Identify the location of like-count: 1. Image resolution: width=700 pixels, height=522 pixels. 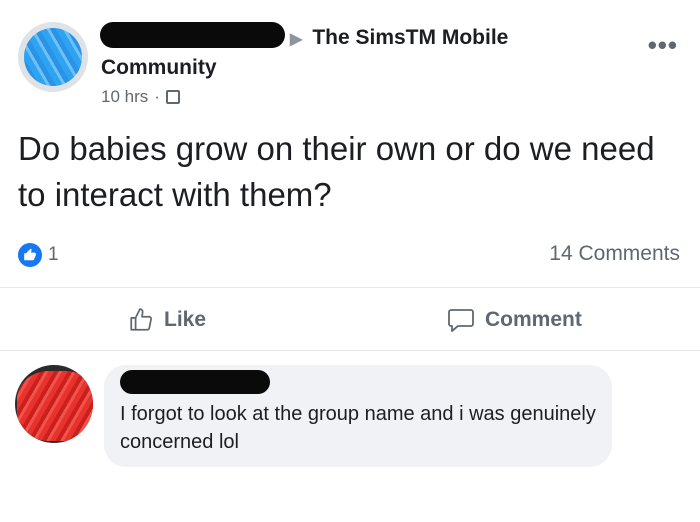
(53, 254).